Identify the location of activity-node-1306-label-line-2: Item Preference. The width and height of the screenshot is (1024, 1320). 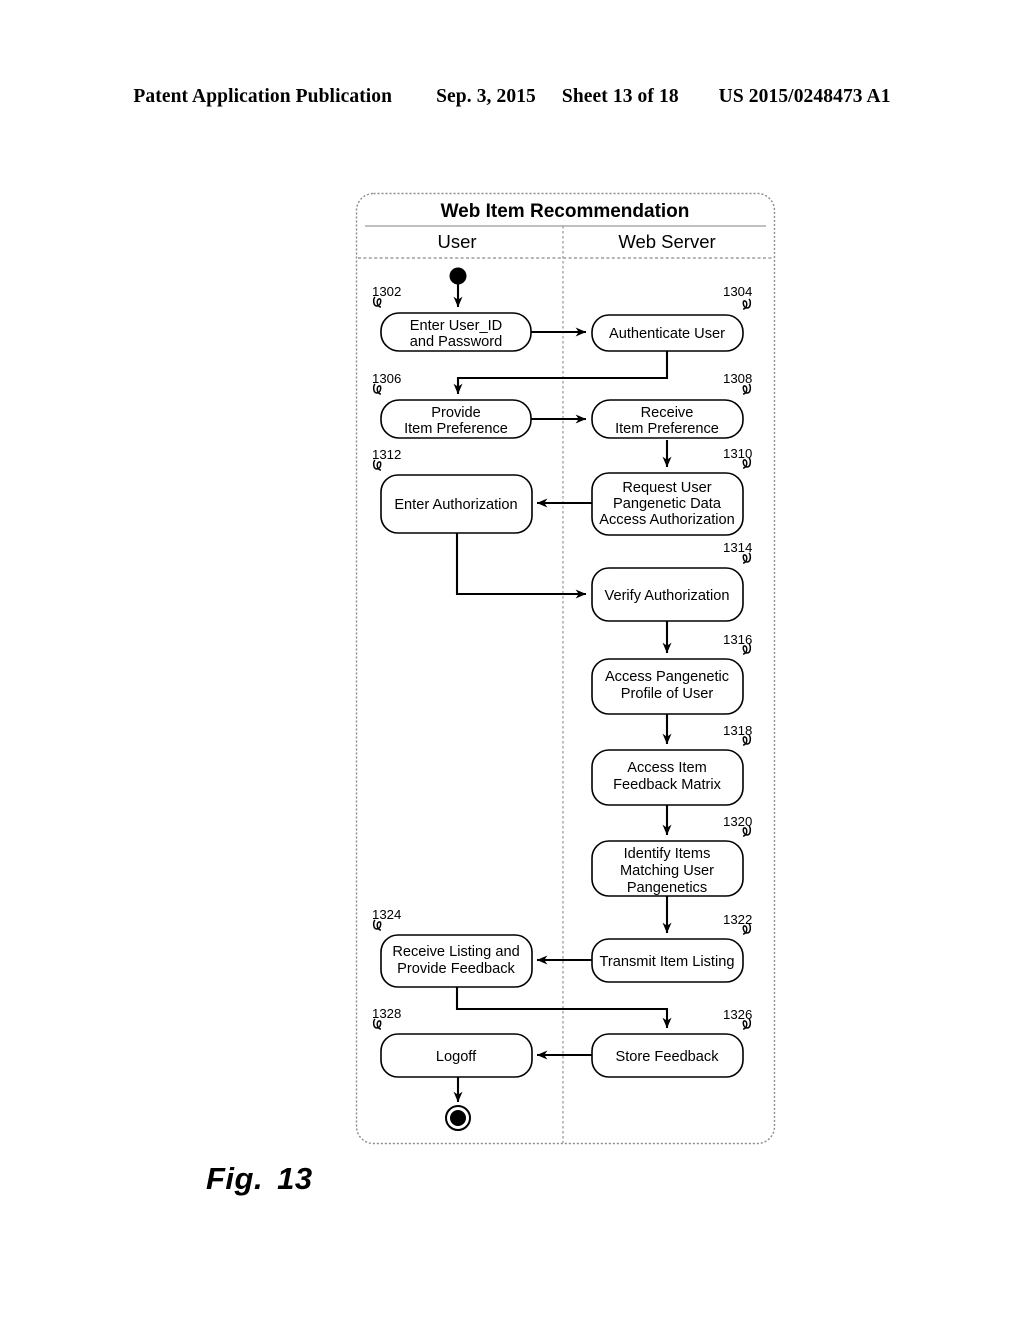
(456, 429).